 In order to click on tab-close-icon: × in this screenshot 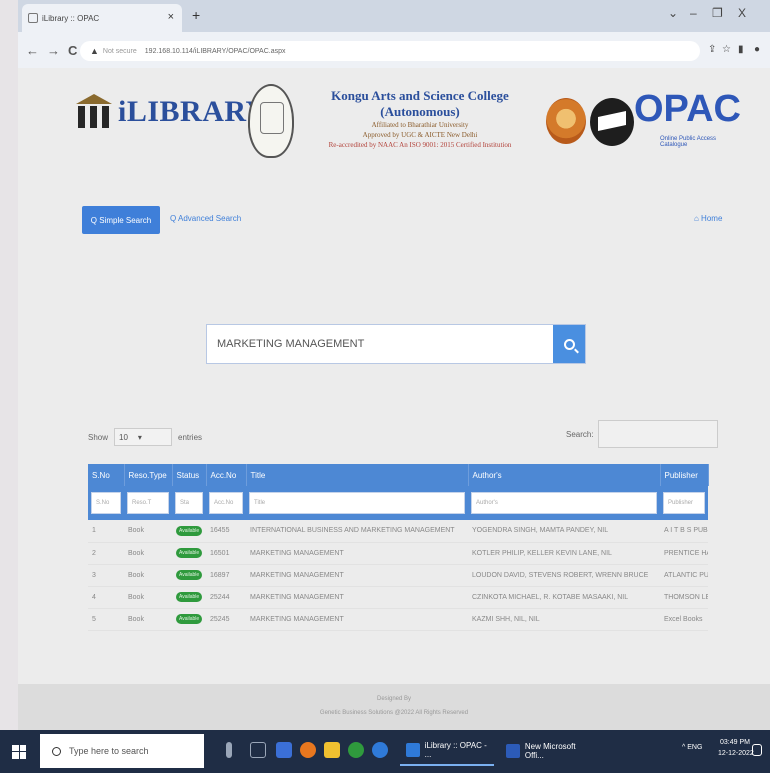, I will do `click(171, 17)`.